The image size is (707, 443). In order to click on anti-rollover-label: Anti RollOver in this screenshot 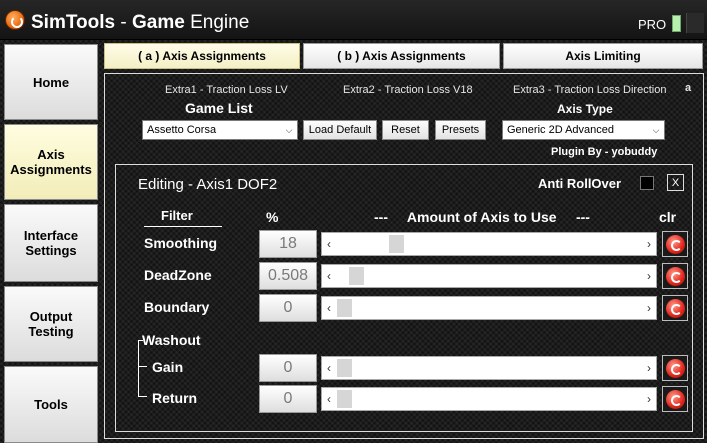, I will do `click(580, 183)`.